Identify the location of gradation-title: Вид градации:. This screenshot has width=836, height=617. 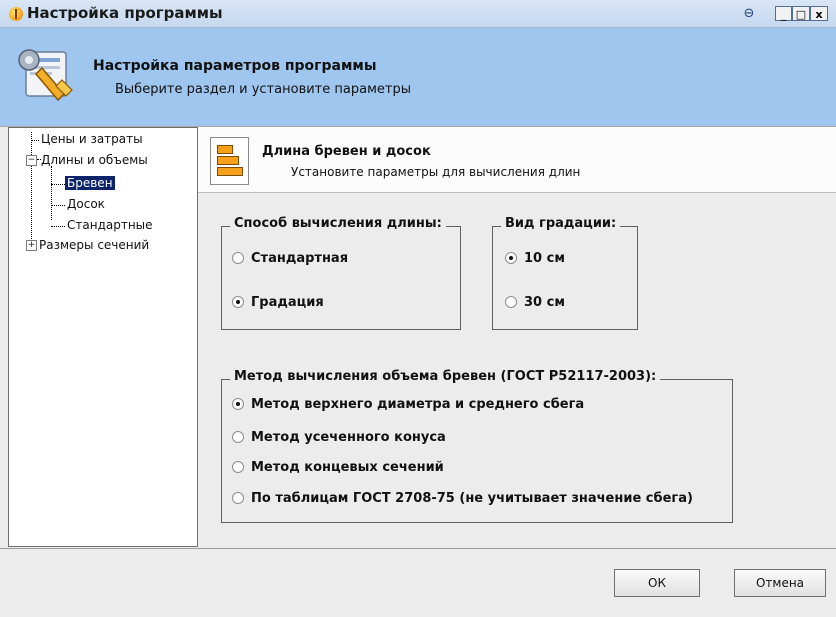
(561, 223).